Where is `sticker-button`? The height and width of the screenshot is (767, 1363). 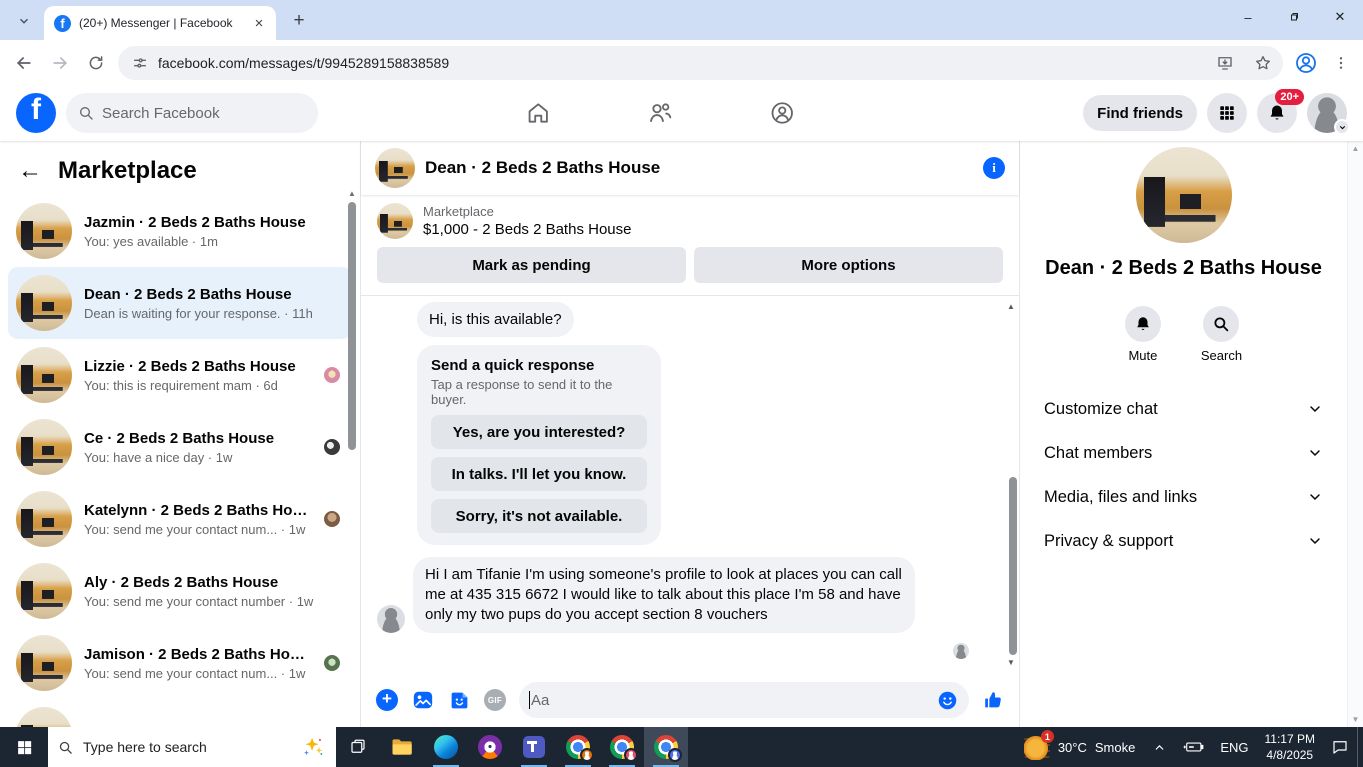 sticker-button is located at coordinates (459, 700).